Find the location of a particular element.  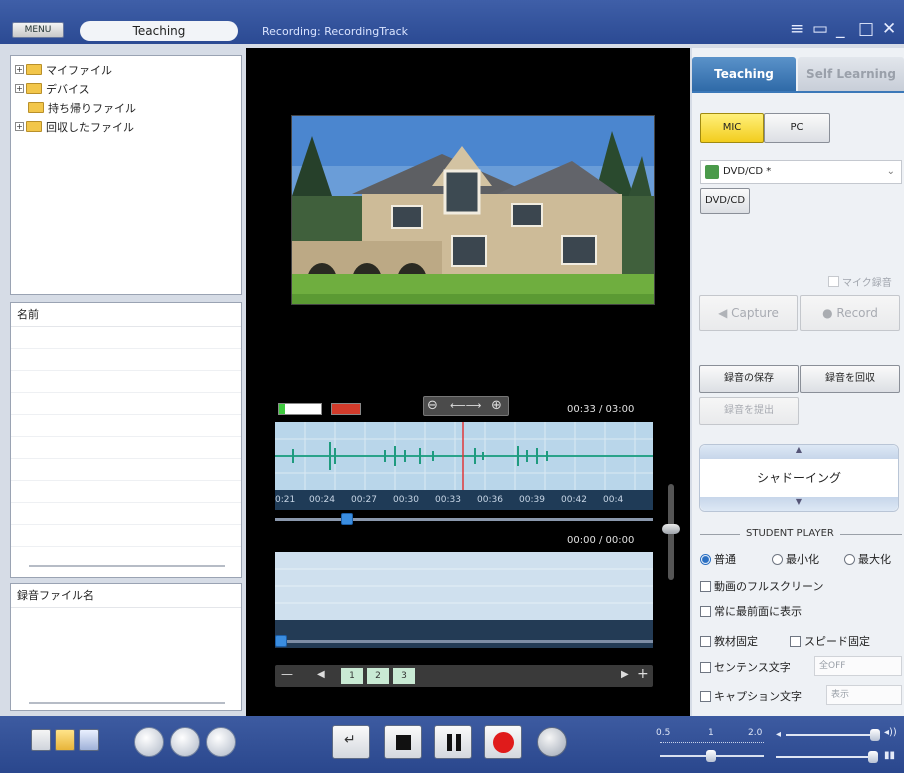

view-mode-maximize: 最大化 is located at coordinates (867, 559).